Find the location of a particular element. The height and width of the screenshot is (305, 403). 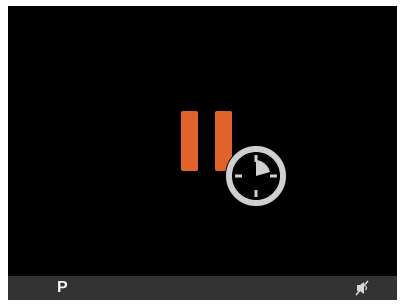

pause-icon is located at coordinates (206, 141).